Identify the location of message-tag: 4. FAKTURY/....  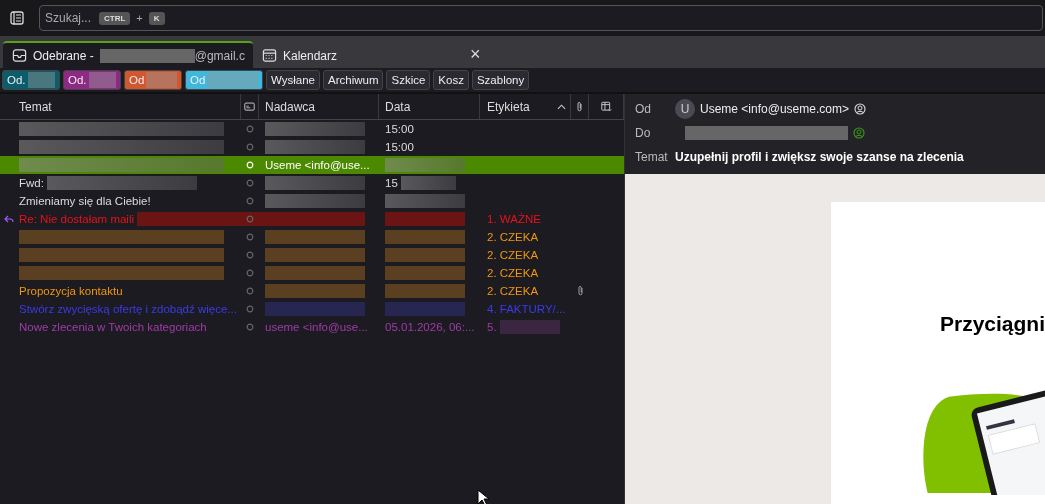
(526, 309).